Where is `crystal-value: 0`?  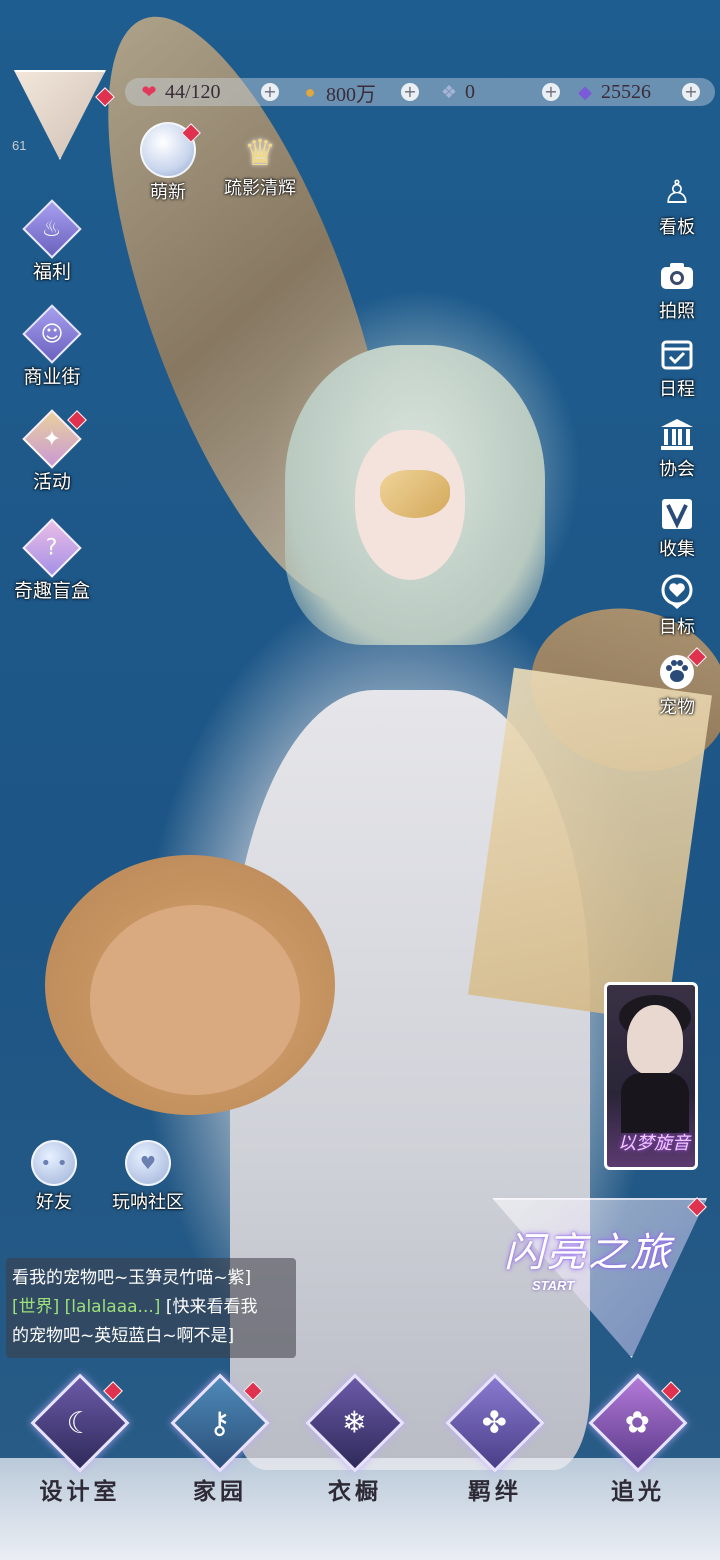
crystal-value: 0 is located at coordinates (470, 91).